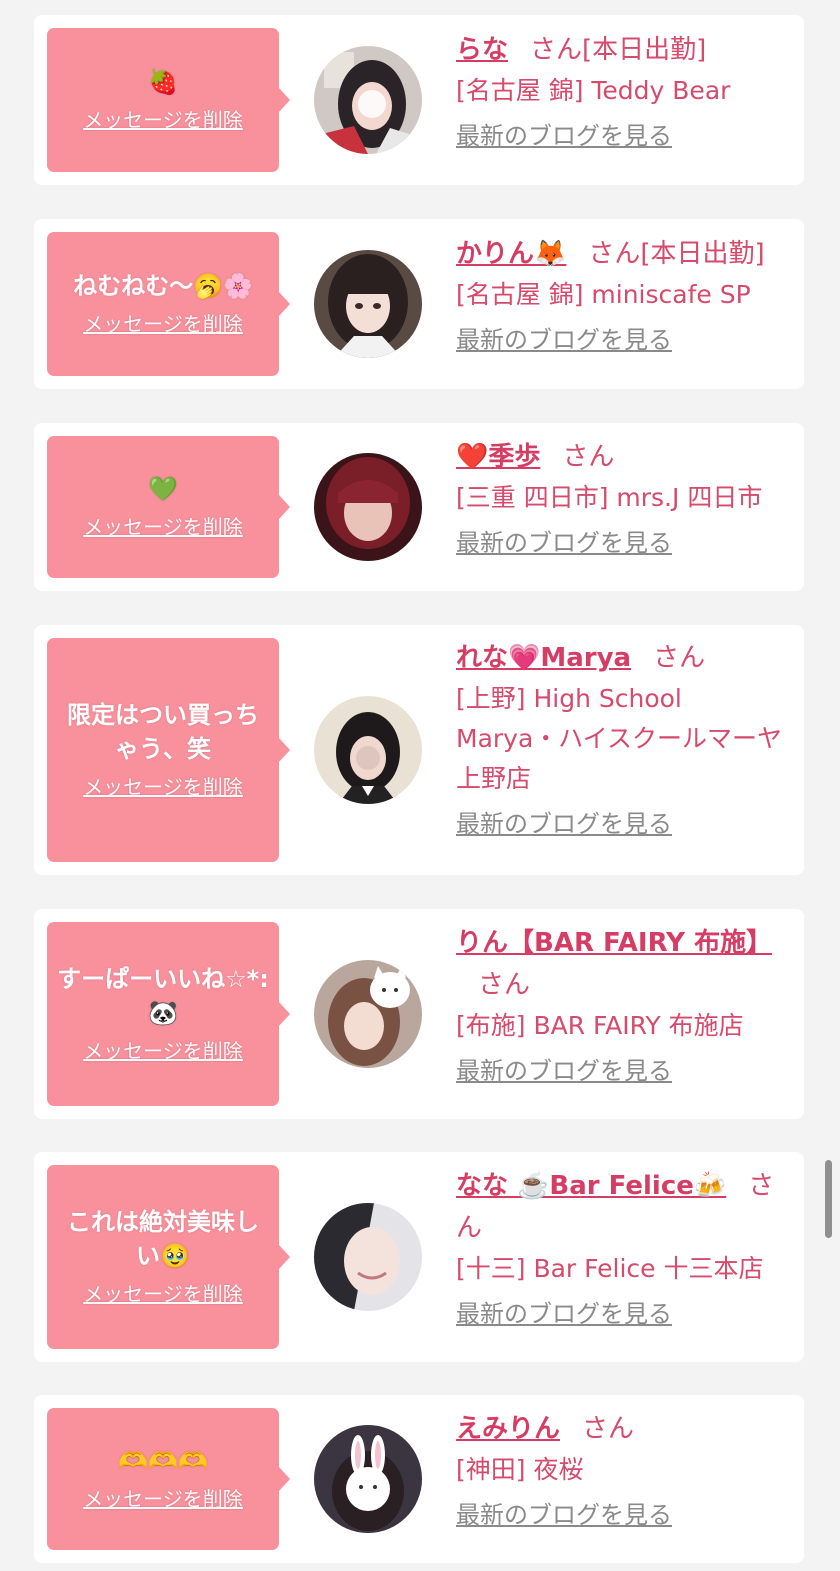 The image size is (840, 1571). I want to click on message-text: 💚, so click(163, 489).